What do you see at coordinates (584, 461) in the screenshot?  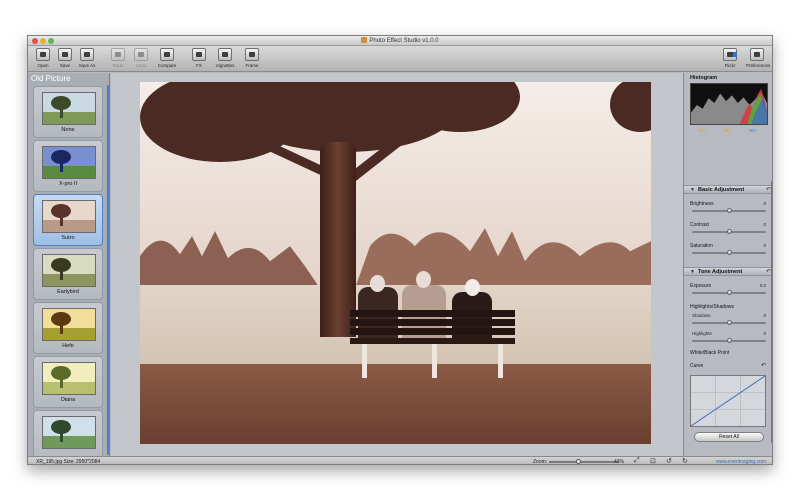 I see `zoom-slider` at bounding box center [584, 461].